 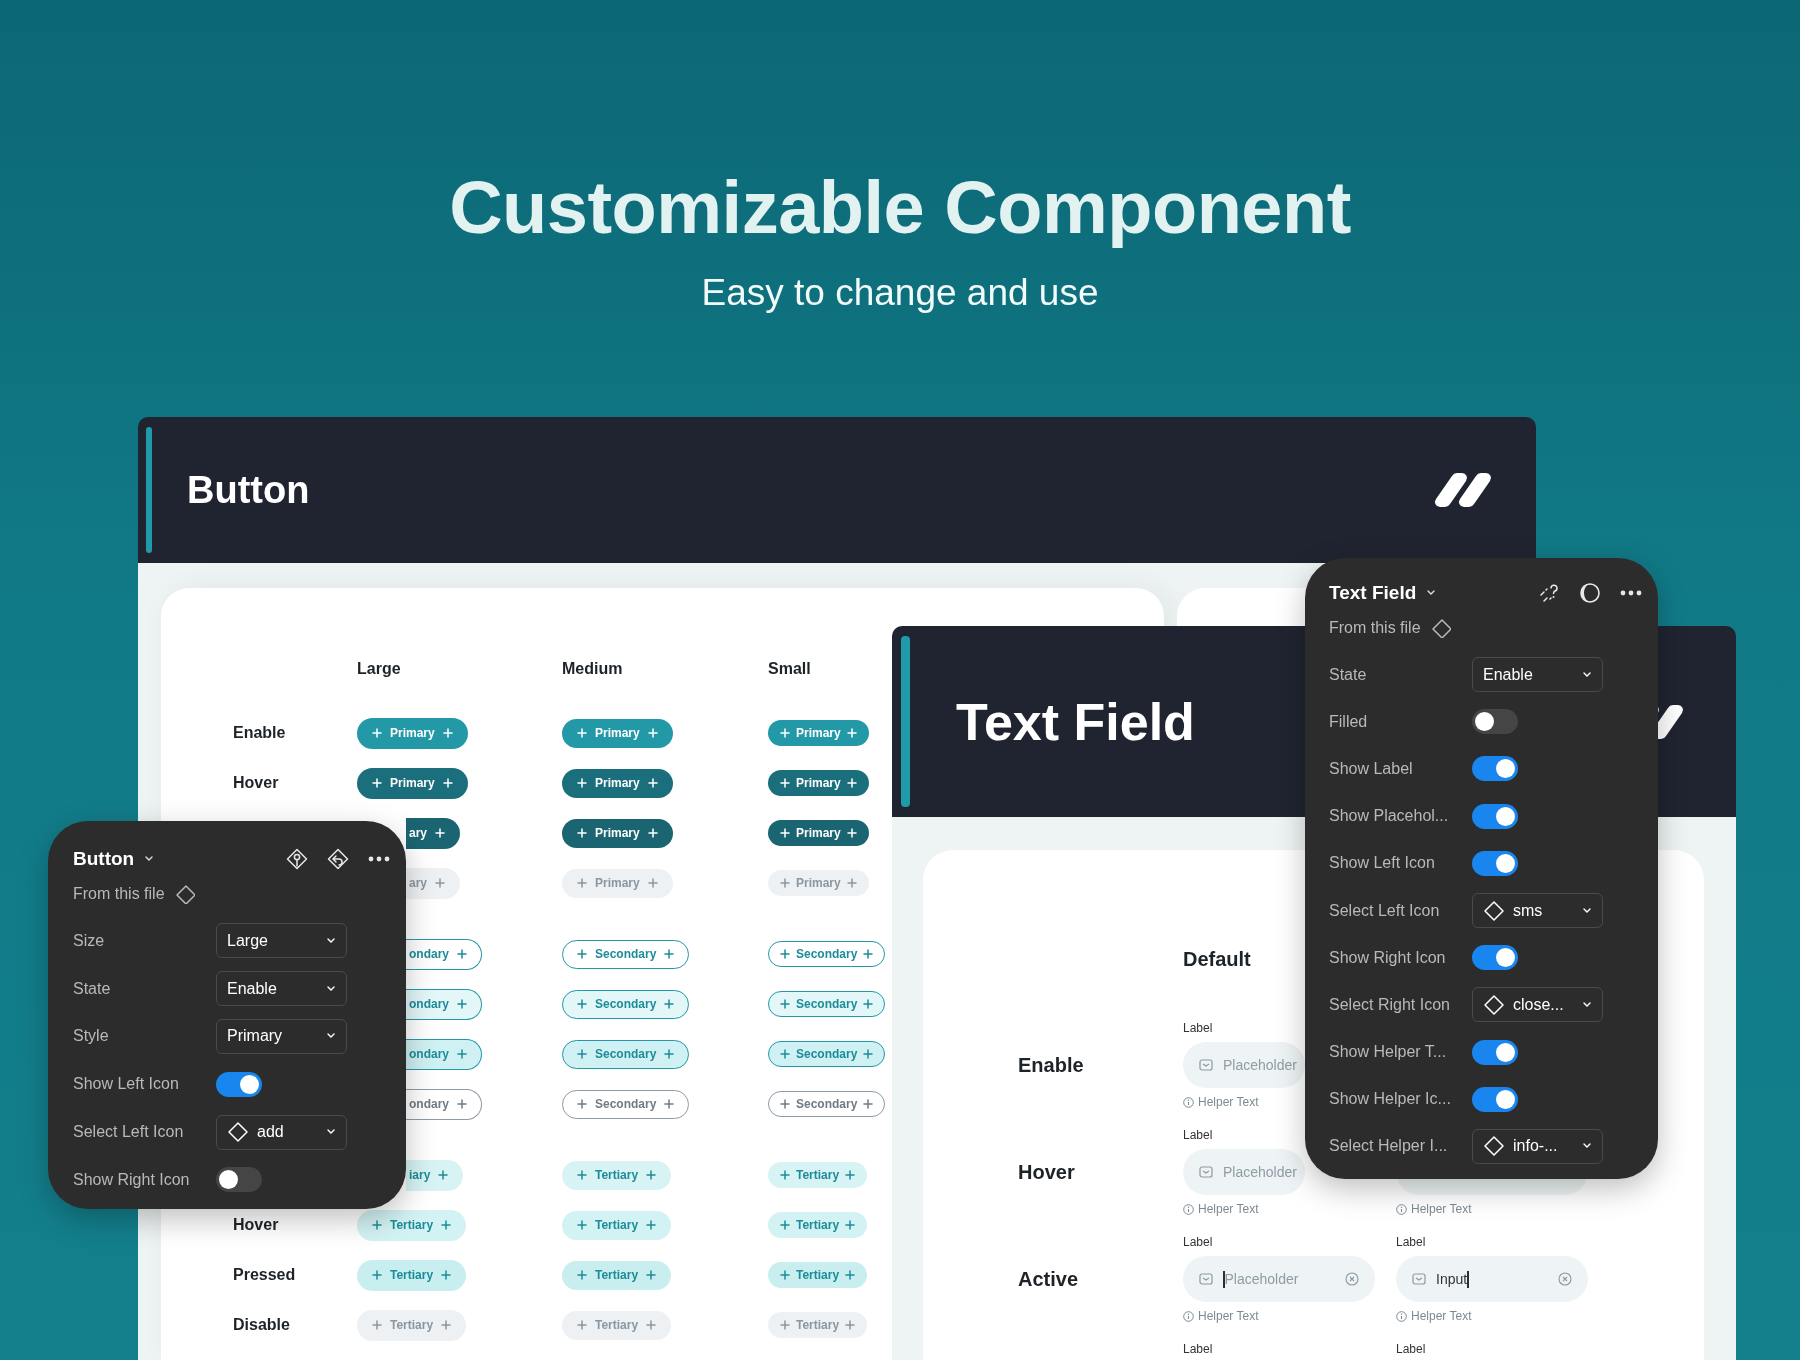 What do you see at coordinates (1348, 721) in the screenshot?
I see `property-label: Filled` at bounding box center [1348, 721].